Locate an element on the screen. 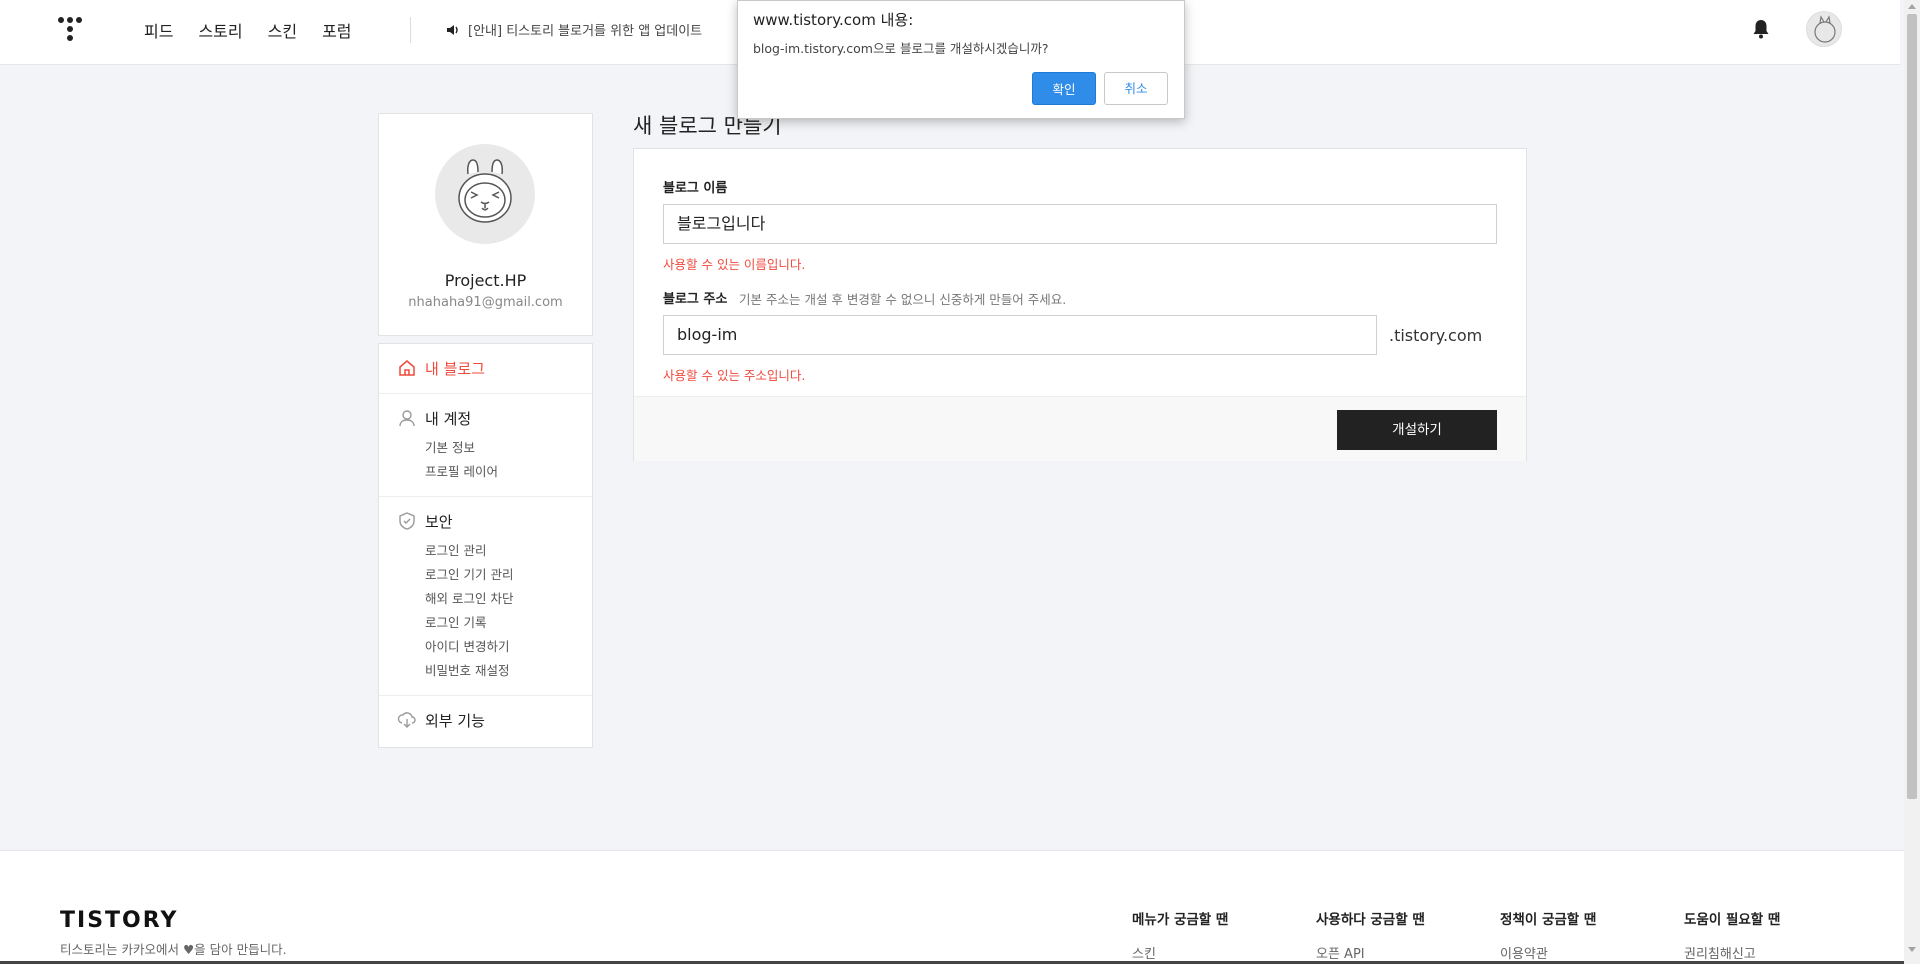 The image size is (1920, 964). avatar is located at coordinates (1824, 29).